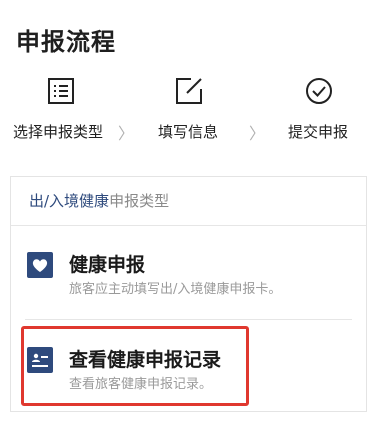  Describe the element at coordinates (107, 265) in the screenshot. I see `health-declaration-title: 健康申报` at that location.